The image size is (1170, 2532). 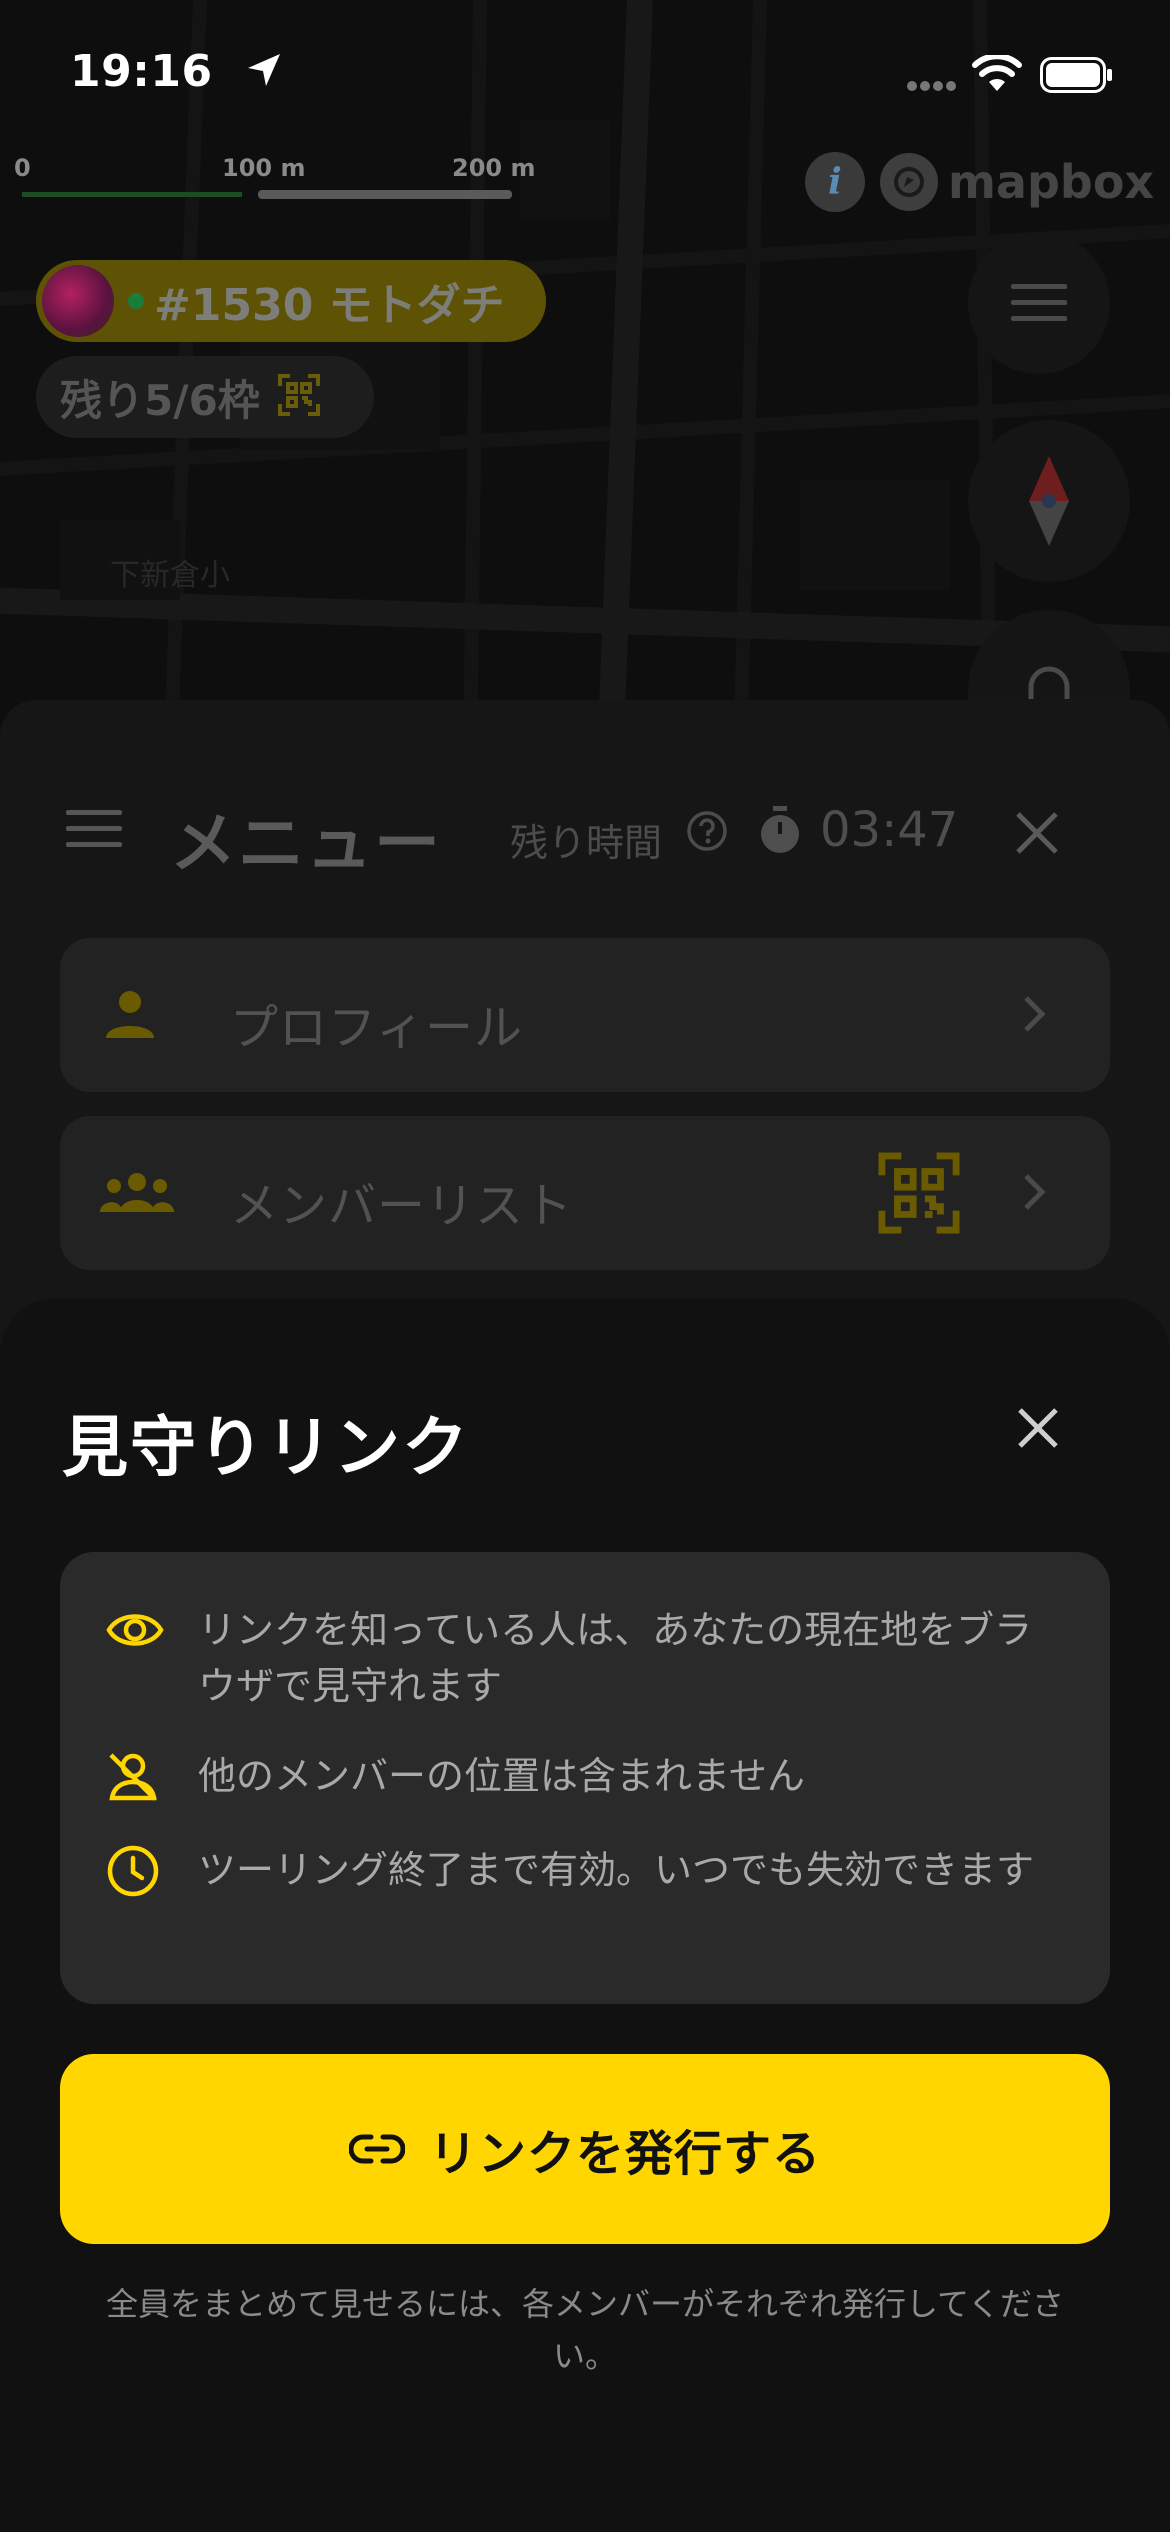 I want to click on map-attribution-info-button: i, so click(x=835, y=182).